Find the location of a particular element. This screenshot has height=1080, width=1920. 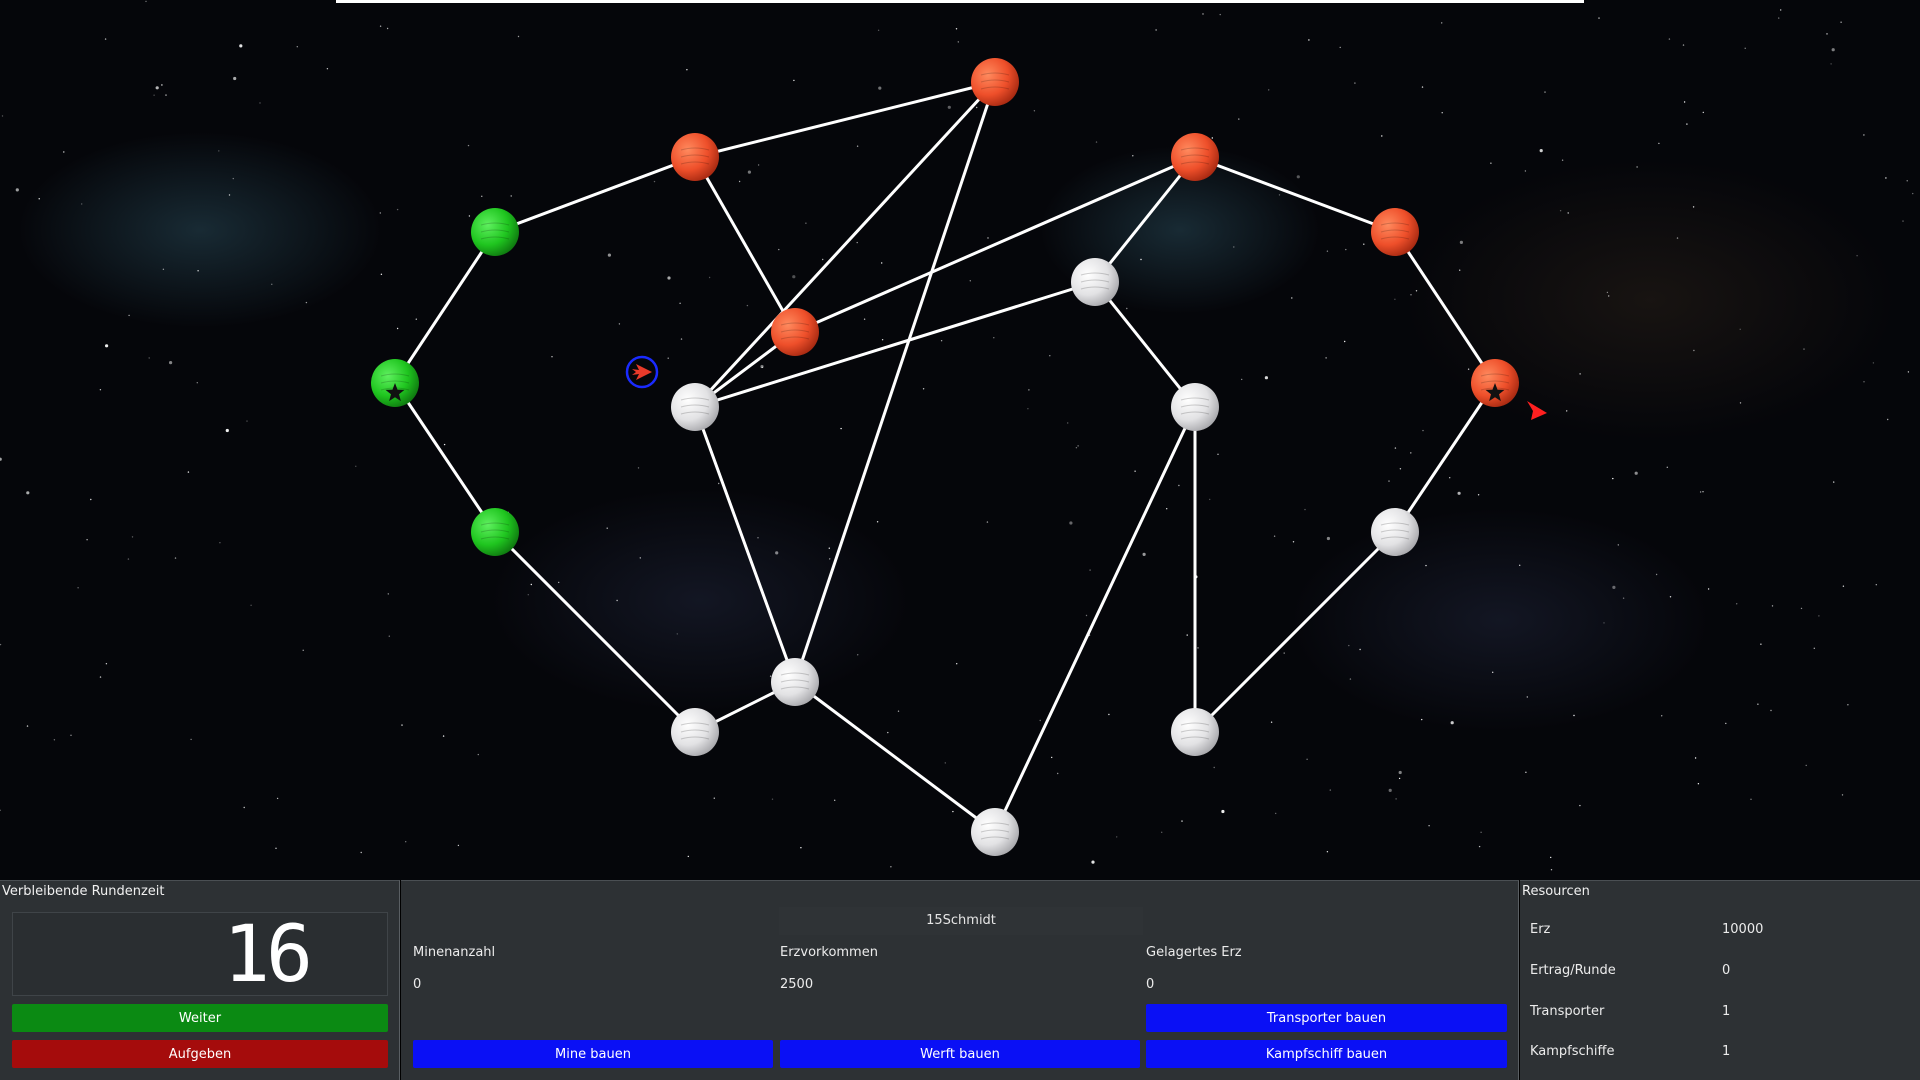

build-warship-button: Kampfschiff bauen is located at coordinates (1326, 1054).